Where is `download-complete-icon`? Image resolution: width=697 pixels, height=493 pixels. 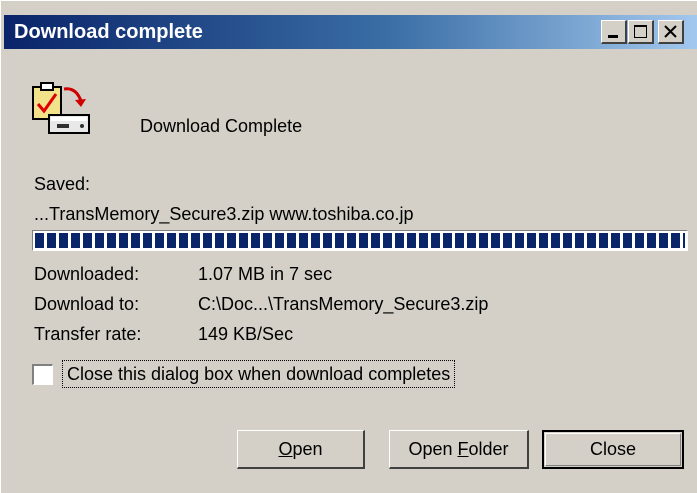 download-complete-icon is located at coordinates (61, 108).